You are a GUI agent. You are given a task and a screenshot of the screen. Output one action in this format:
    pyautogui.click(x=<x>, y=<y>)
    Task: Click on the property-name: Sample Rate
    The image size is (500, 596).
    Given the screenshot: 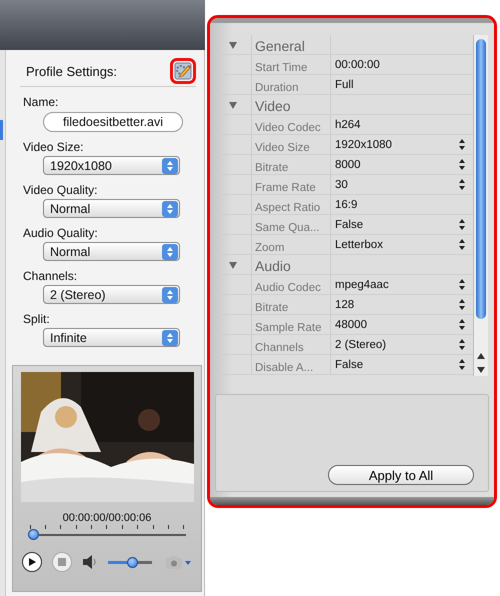 What is the action you would take?
    pyautogui.click(x=288, y=328)
    